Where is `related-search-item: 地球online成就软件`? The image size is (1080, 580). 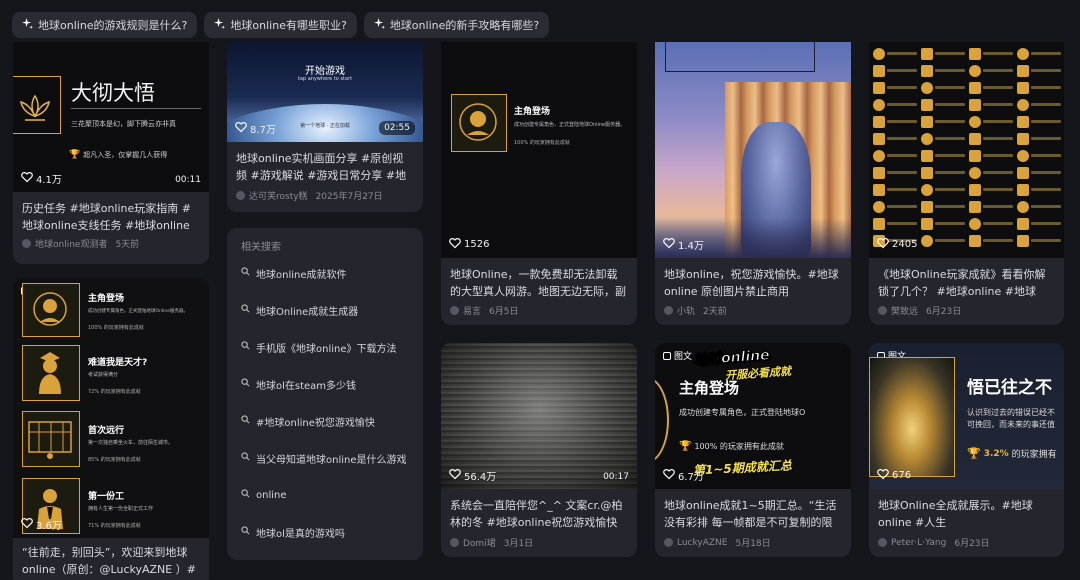 related-search-item: 地球online成就软件 is located at coordinates (294, 273).